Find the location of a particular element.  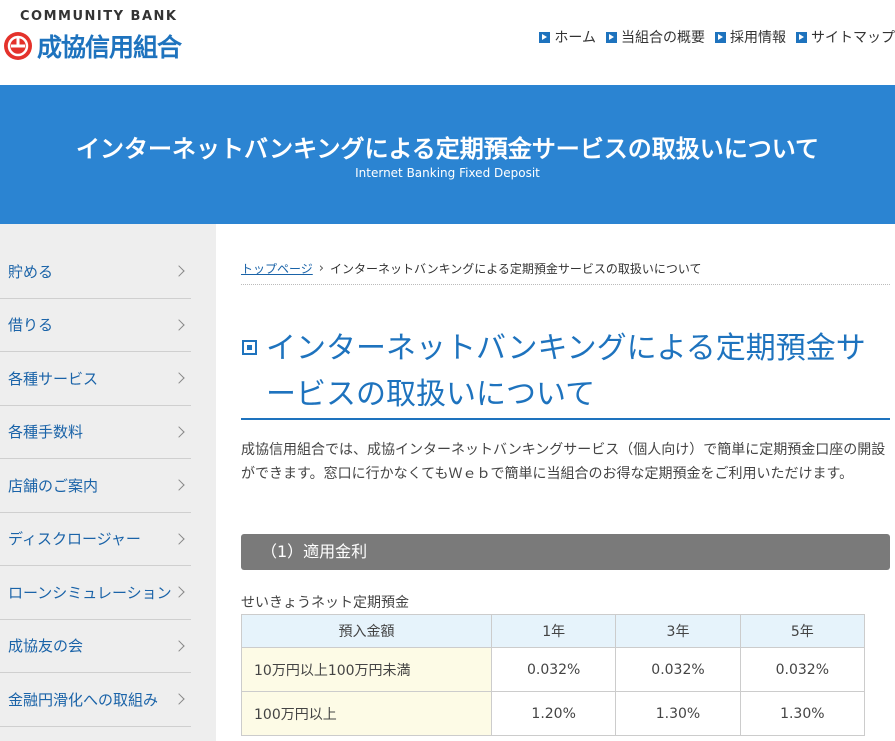

nav-recruit-label: 採用情報 is located at coordinates (758, 38).